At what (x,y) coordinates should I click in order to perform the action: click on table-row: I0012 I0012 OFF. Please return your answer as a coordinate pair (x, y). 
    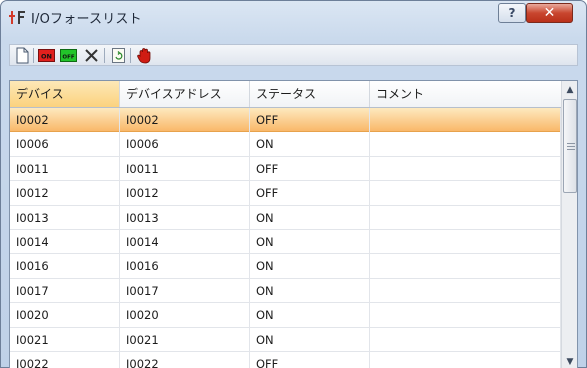
    Looking at the image, I should click on (285, 193).